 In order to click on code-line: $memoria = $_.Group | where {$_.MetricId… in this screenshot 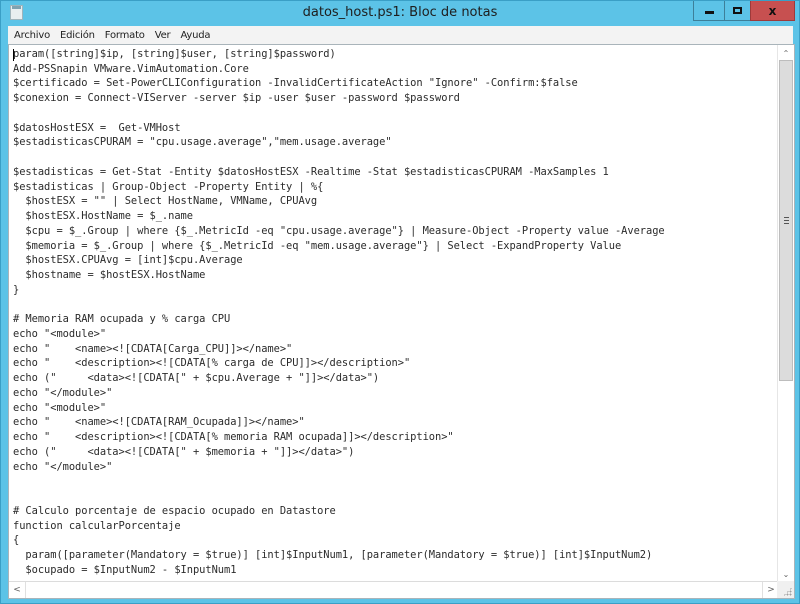, I will do `click(317, 245)`.